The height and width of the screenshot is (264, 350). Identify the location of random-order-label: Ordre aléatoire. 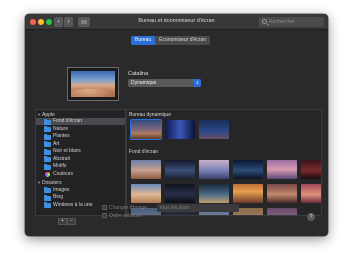
(126, 216).